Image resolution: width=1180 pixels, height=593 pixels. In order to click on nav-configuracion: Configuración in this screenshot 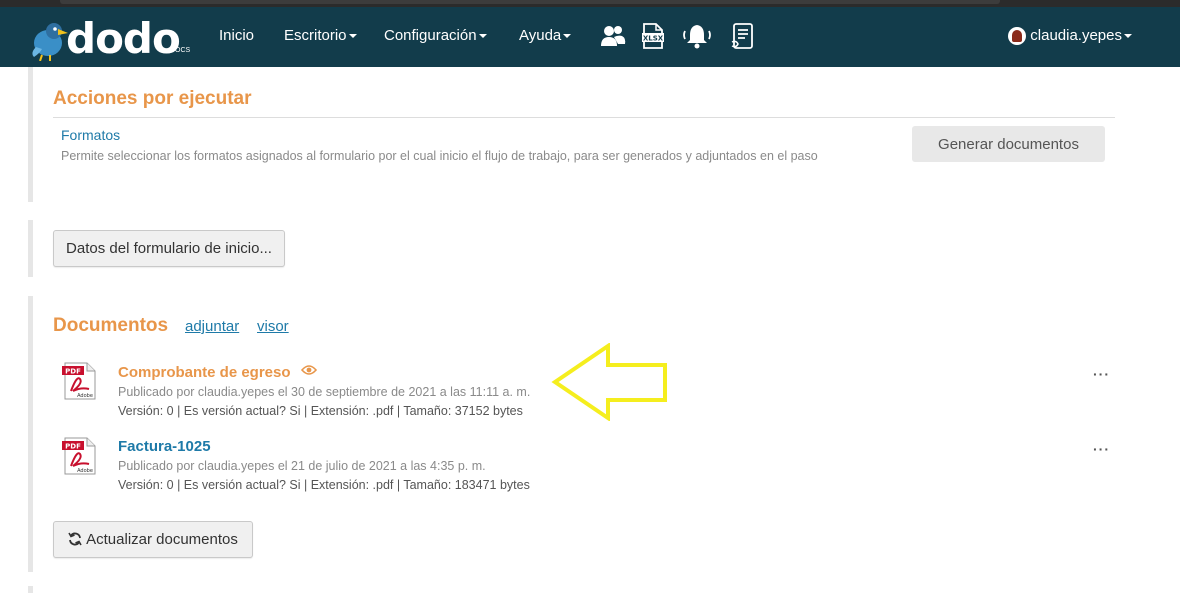, I will do `click(435, 35)`.